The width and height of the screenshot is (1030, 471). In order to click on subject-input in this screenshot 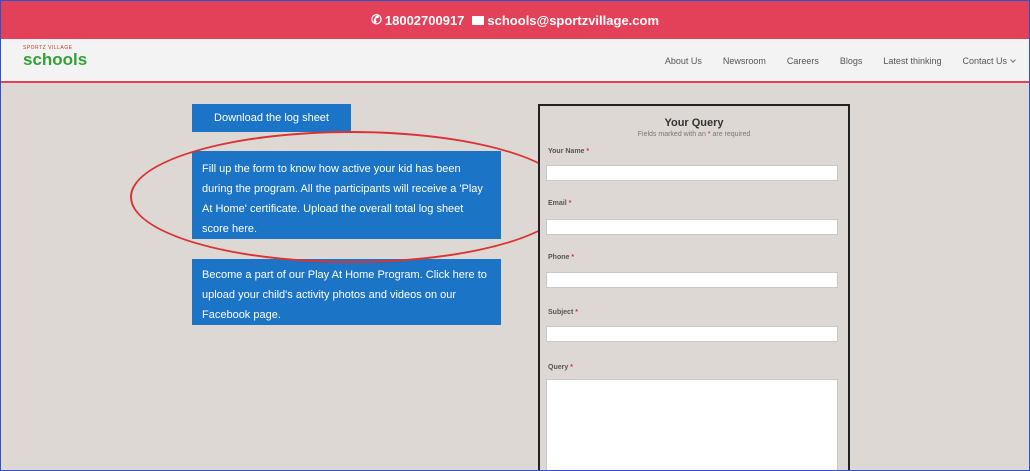, I will do `click(692, 334)`.